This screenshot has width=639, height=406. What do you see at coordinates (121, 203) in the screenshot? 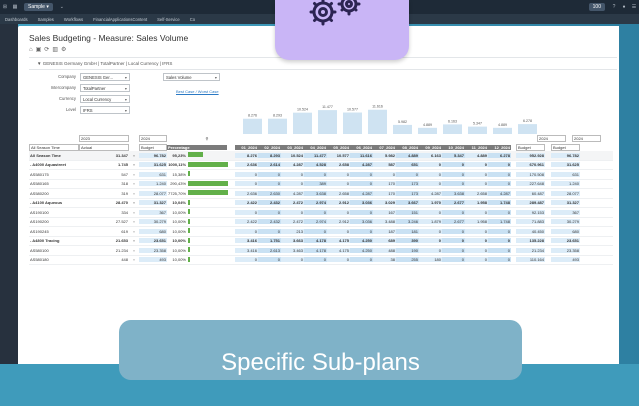
I see `actual-value: 28.470` at bounding box center [121, 203].